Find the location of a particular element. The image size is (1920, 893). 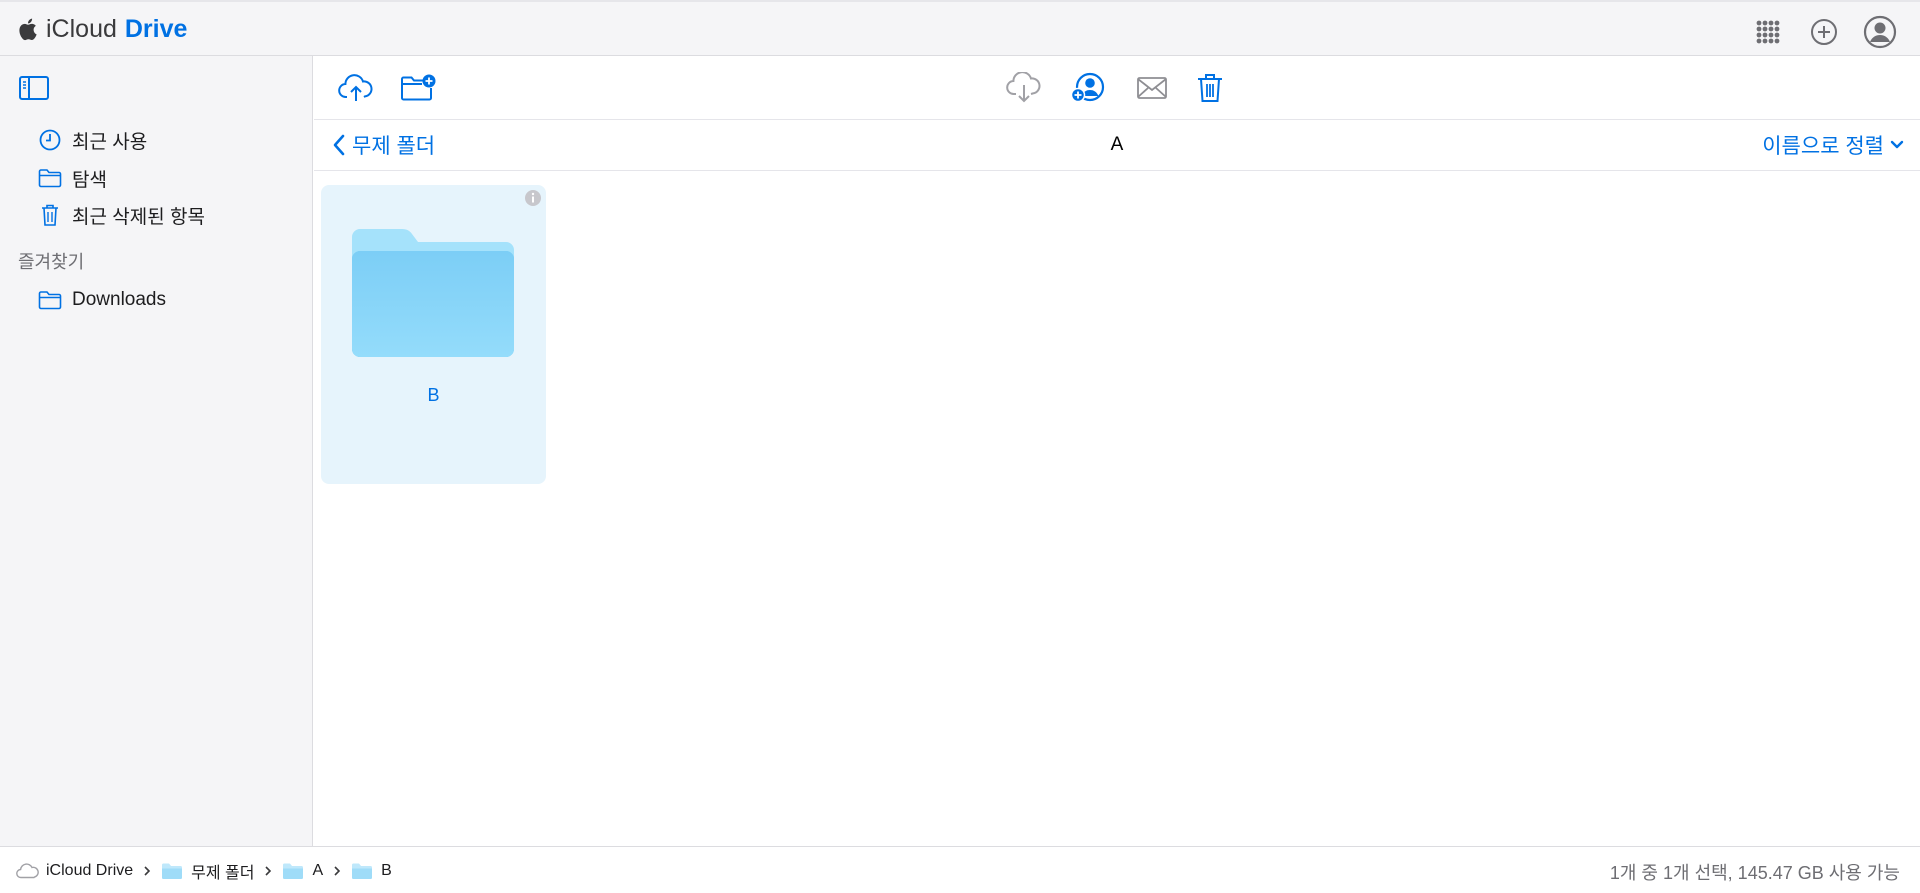

upload-icon is located at coordinates (356, 88).